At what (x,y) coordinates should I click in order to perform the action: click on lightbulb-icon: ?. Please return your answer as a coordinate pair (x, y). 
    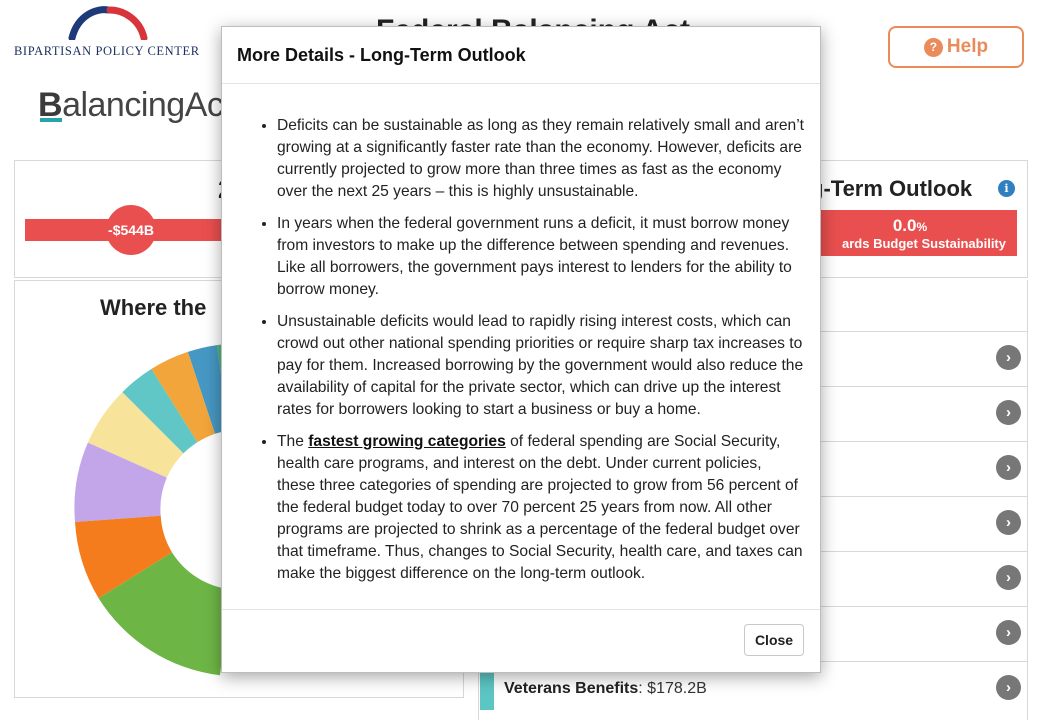
    Looking at the image, I should click on (933, 47).